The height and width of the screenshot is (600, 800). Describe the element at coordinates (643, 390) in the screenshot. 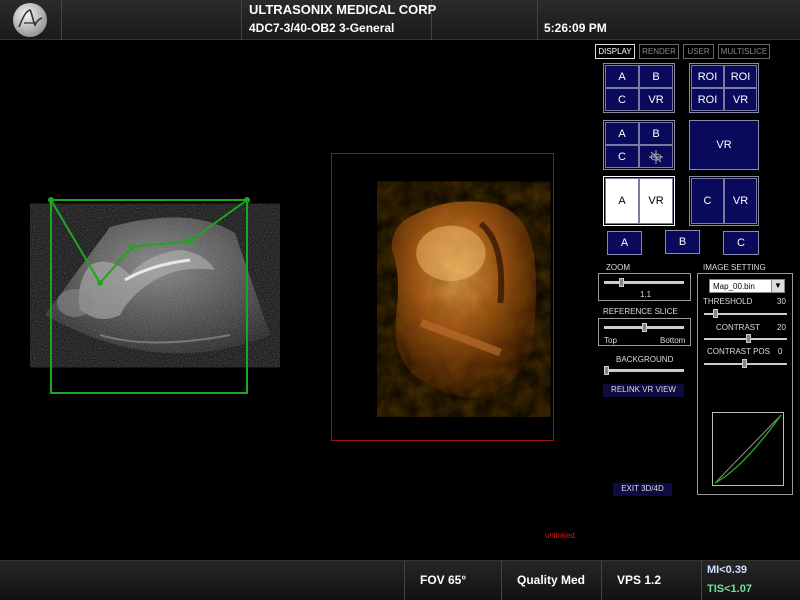

I see `relink-vr-view-button: RELINK VR VIEW` at that location.